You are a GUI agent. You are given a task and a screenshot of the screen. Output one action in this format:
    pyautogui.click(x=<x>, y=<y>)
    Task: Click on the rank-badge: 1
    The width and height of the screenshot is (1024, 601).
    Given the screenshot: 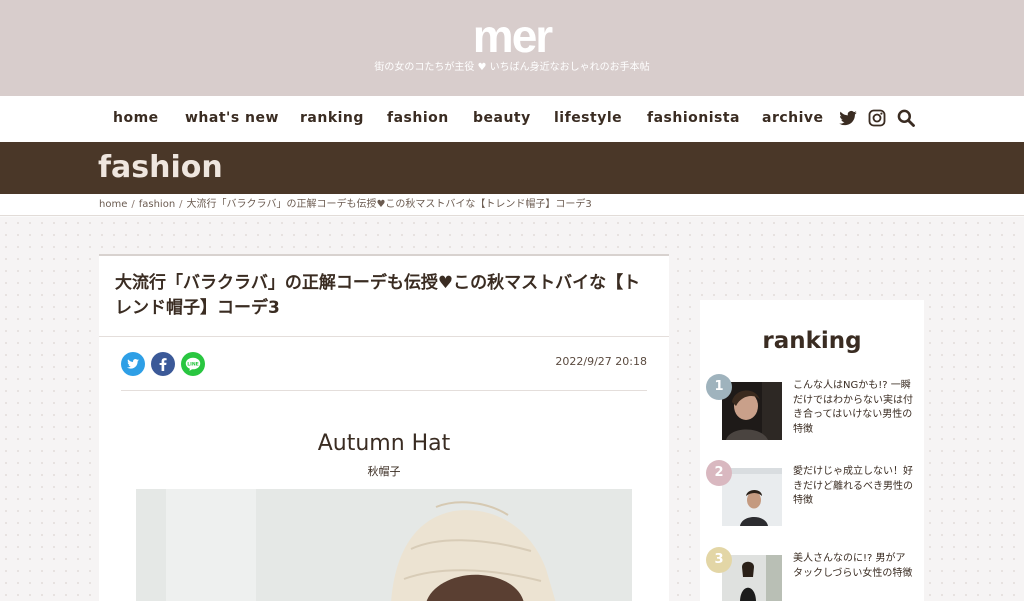 What is the action you would take?
    pyautogui.click(x=719, y=387)
    